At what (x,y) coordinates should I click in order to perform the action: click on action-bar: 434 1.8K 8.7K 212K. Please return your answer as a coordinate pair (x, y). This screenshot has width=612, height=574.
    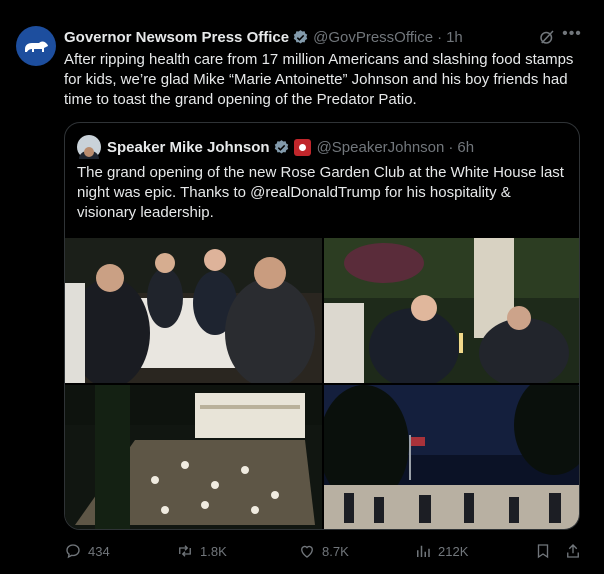
    Looking at the image, I should click on (324, 551).